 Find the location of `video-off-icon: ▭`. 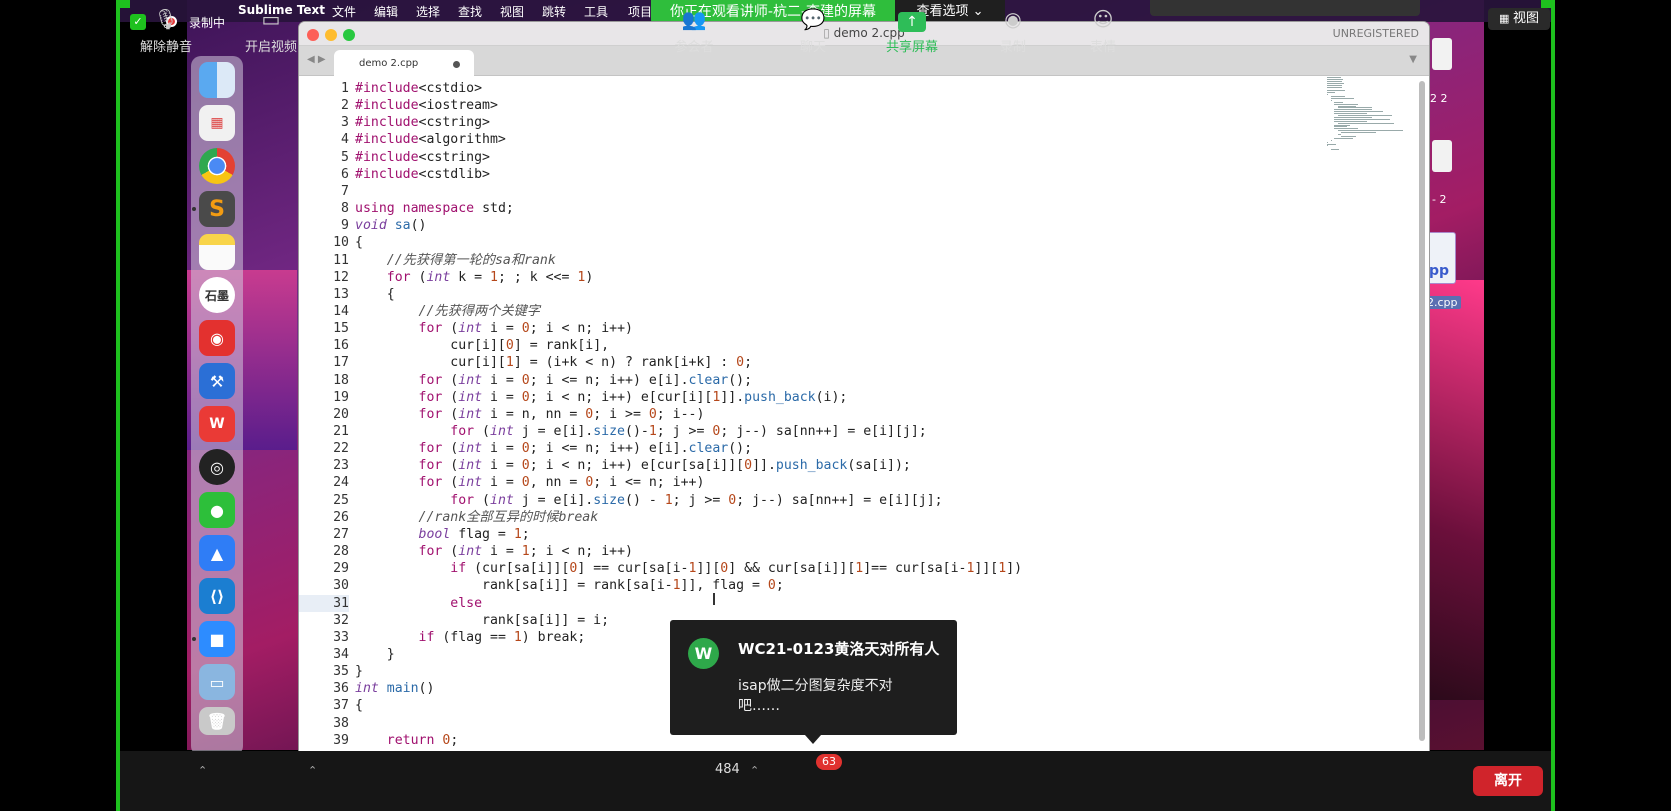

video-off-icon: ▭ is located at coordinates (271, 19).